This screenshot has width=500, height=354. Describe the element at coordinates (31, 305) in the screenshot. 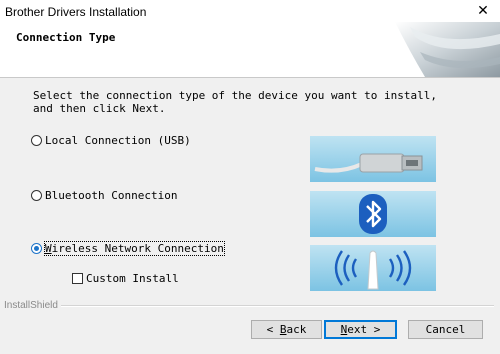

I see `installshield-brand: InstallShield` at that location.